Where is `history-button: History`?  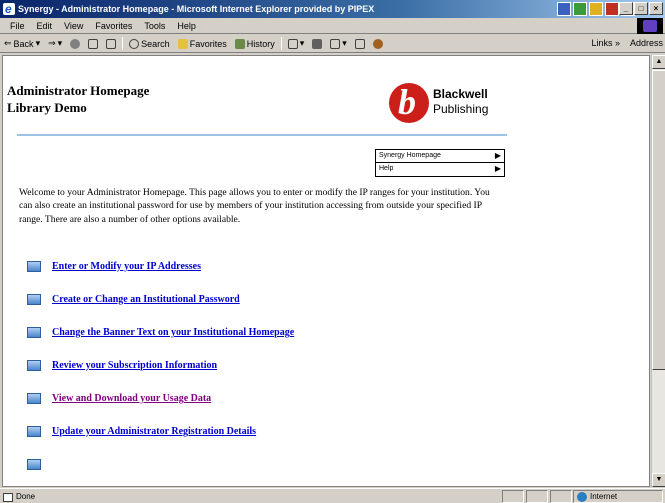
history-button: History is located at coordinates (255, 43).